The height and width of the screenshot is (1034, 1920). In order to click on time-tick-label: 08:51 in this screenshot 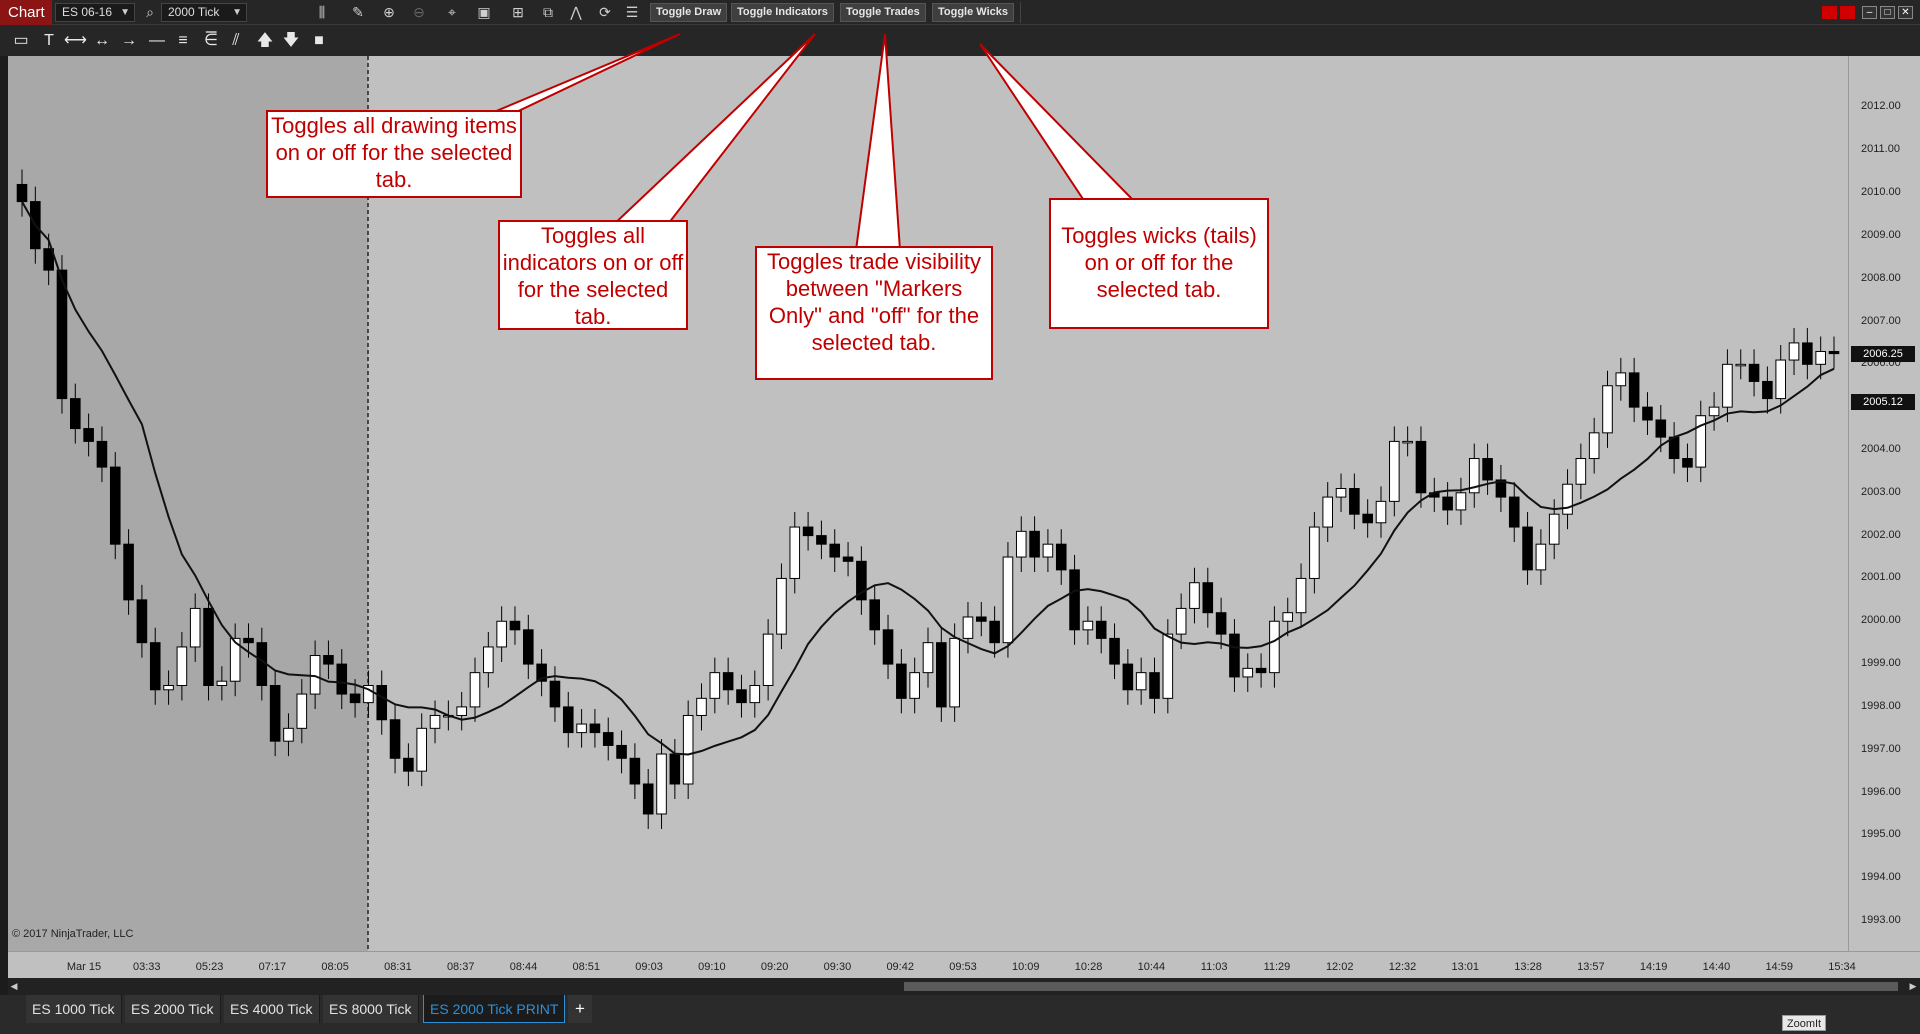, I will do `click(586, 967)`.